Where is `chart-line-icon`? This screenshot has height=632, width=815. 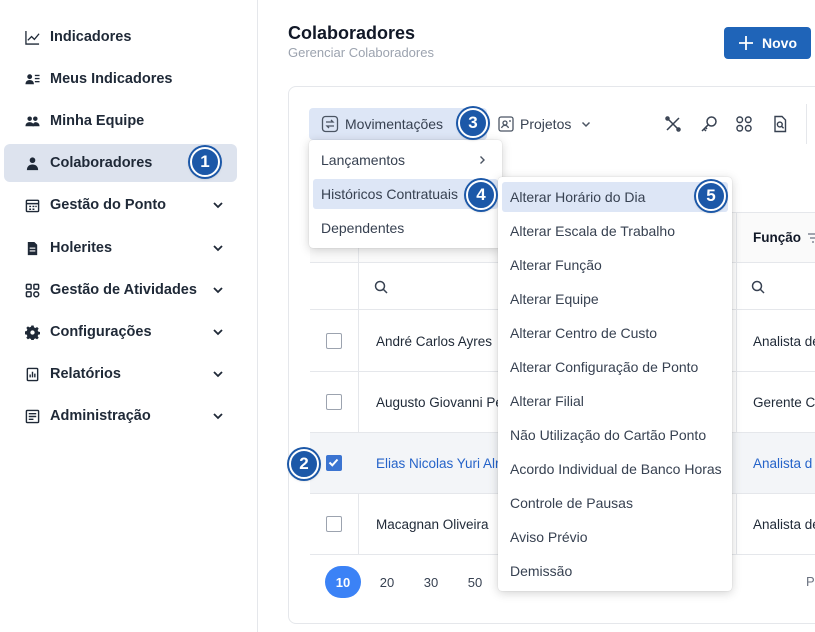
chart-line-icon is located at coordinates (32, 37).